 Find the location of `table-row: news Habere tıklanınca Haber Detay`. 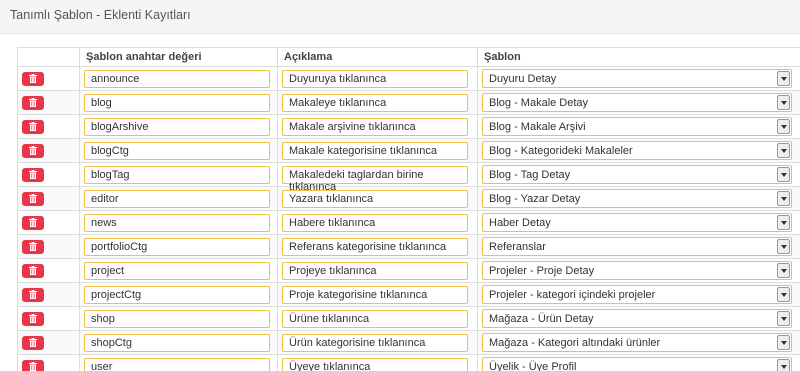

table-row: news Habere tıklanınca Haber Detay is located at coordinates (408, 222).